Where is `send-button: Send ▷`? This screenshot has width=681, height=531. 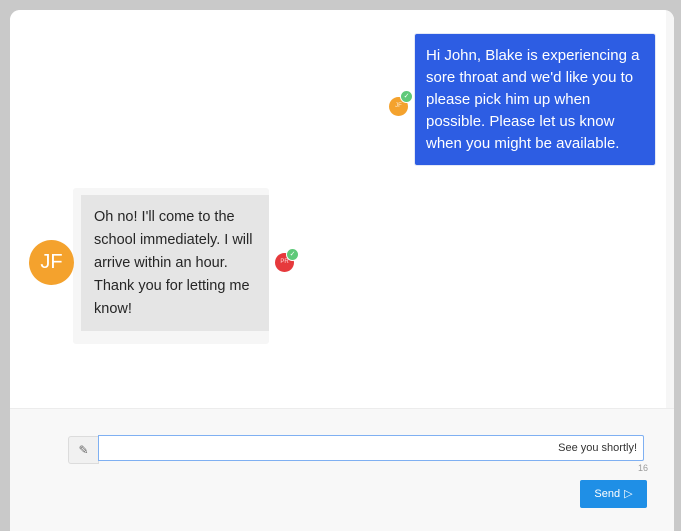 send-button: Send ▷ is located at coordinates (613, 494).